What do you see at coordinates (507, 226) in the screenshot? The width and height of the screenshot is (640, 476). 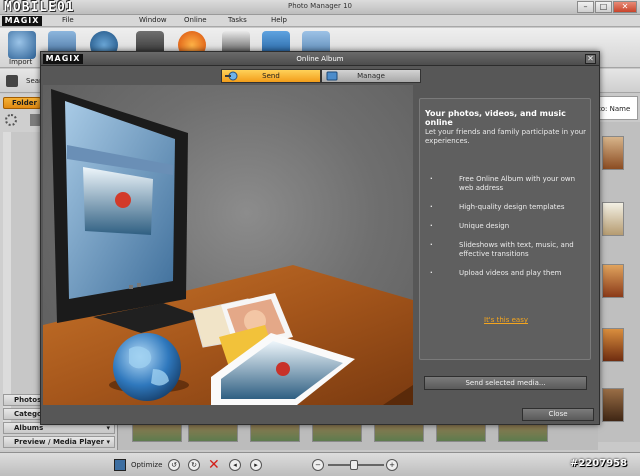 I see `feature-item: Unique design` at bounding box center [507, 226].